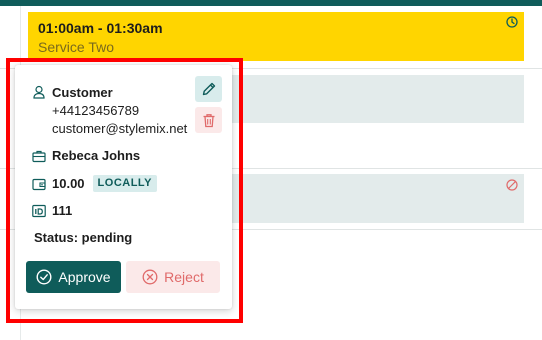  Describe the element at coordinates (68, 183) in the screenshot. I see `price-value: 10.00` at that location.